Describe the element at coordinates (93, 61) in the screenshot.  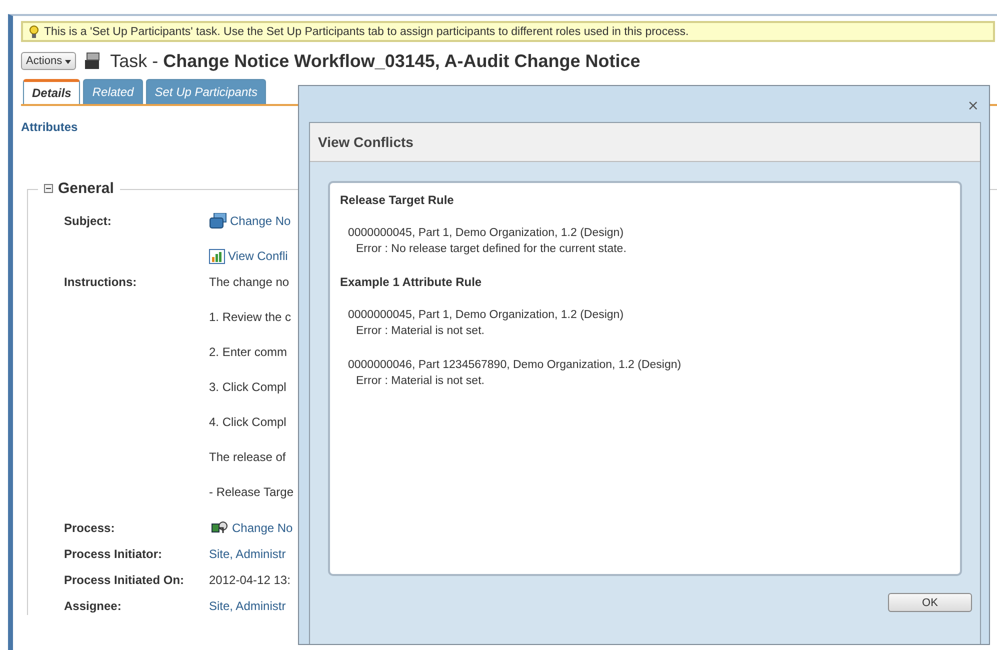
I see `task-icon` at that location.